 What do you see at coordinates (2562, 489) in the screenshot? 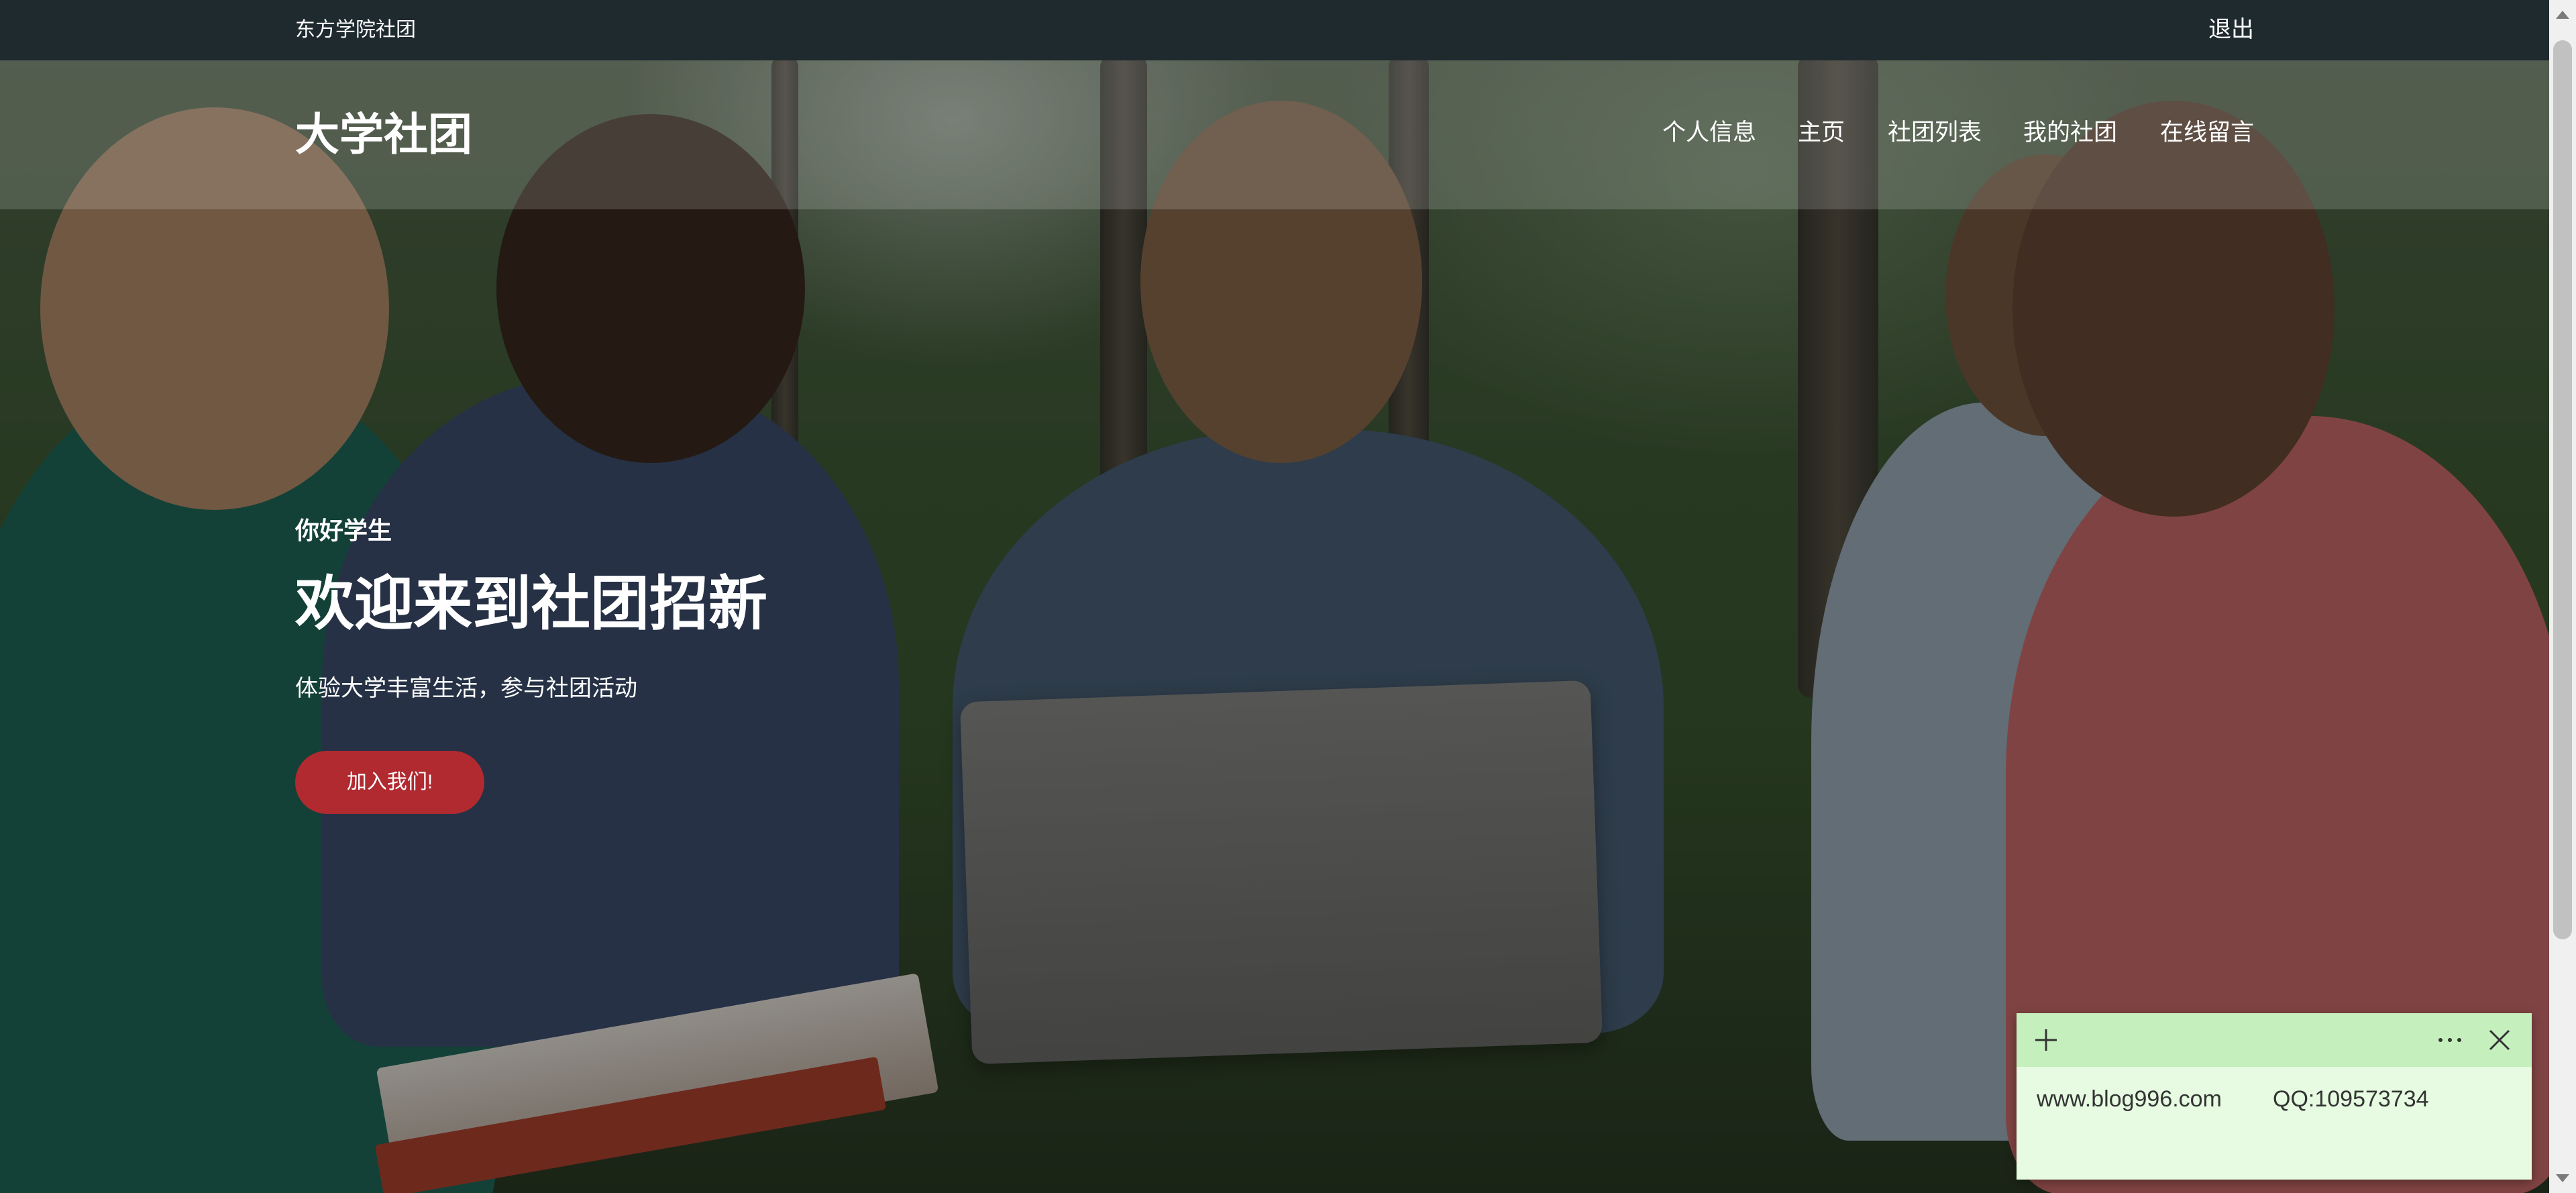
I see `scrollbar-thumb` at bounding box center [2562, 489].